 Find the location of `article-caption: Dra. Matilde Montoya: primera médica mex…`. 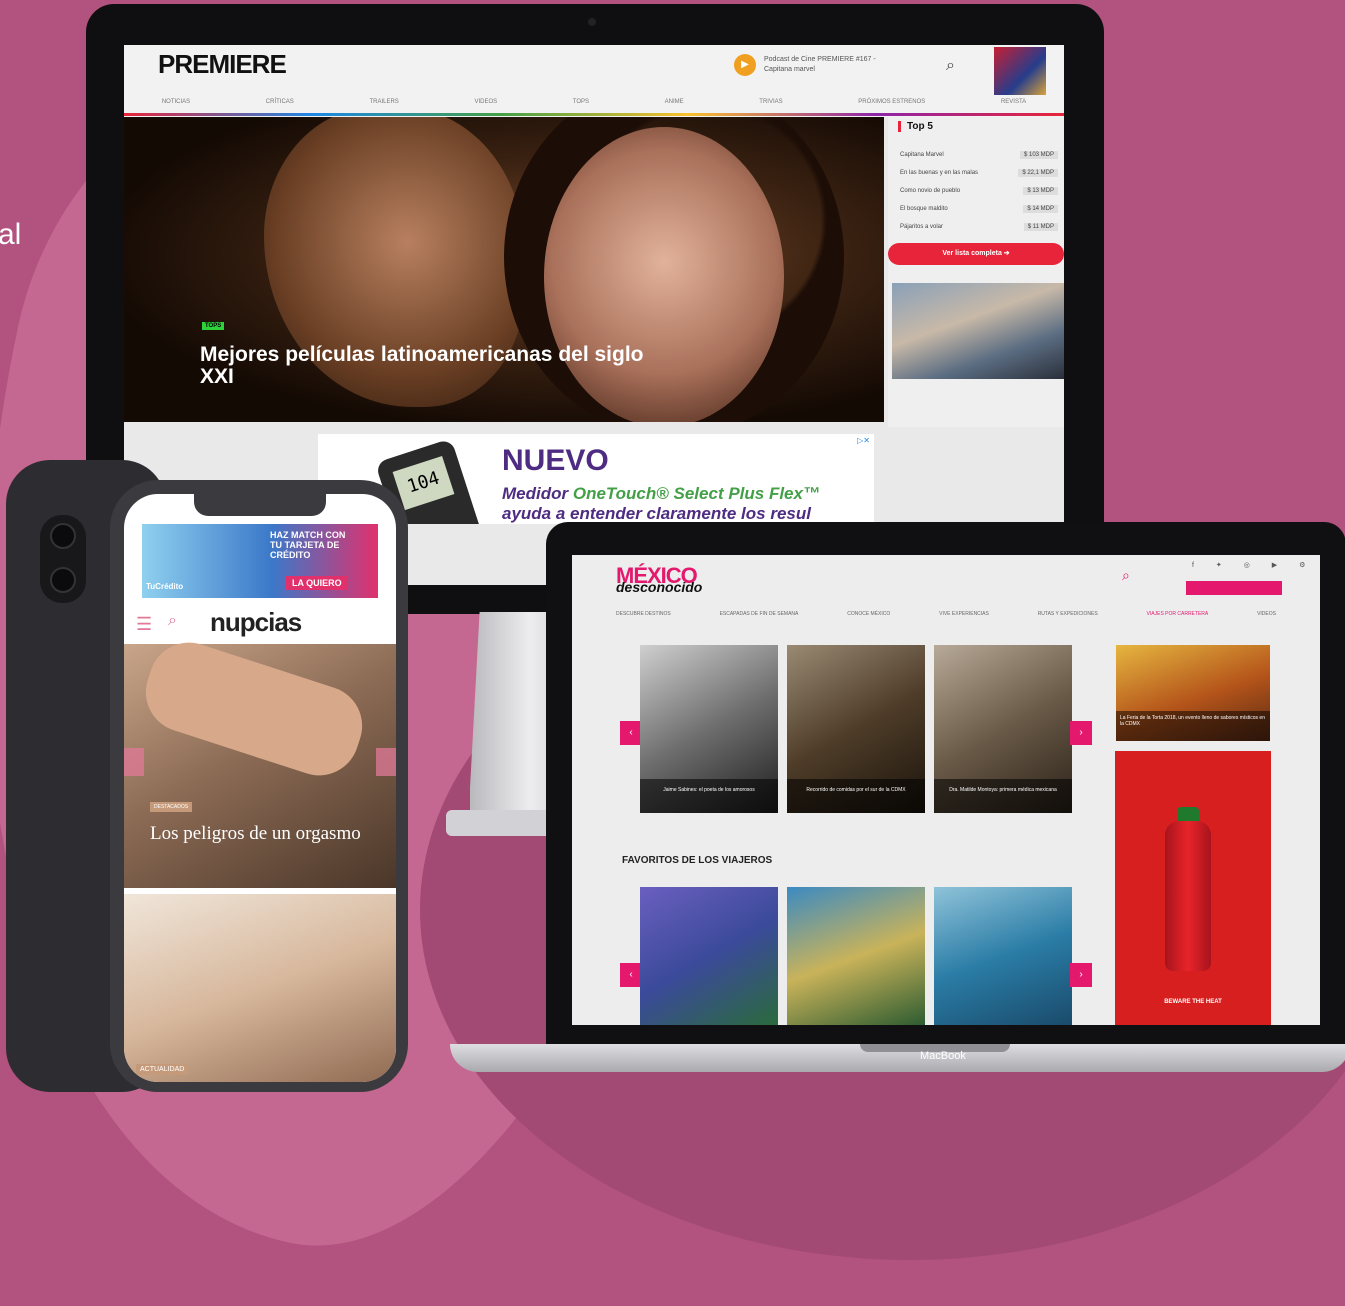

article-caption: Dra. Matilde Montoya: primera médica mex… is located at coordinates (1003, 796).